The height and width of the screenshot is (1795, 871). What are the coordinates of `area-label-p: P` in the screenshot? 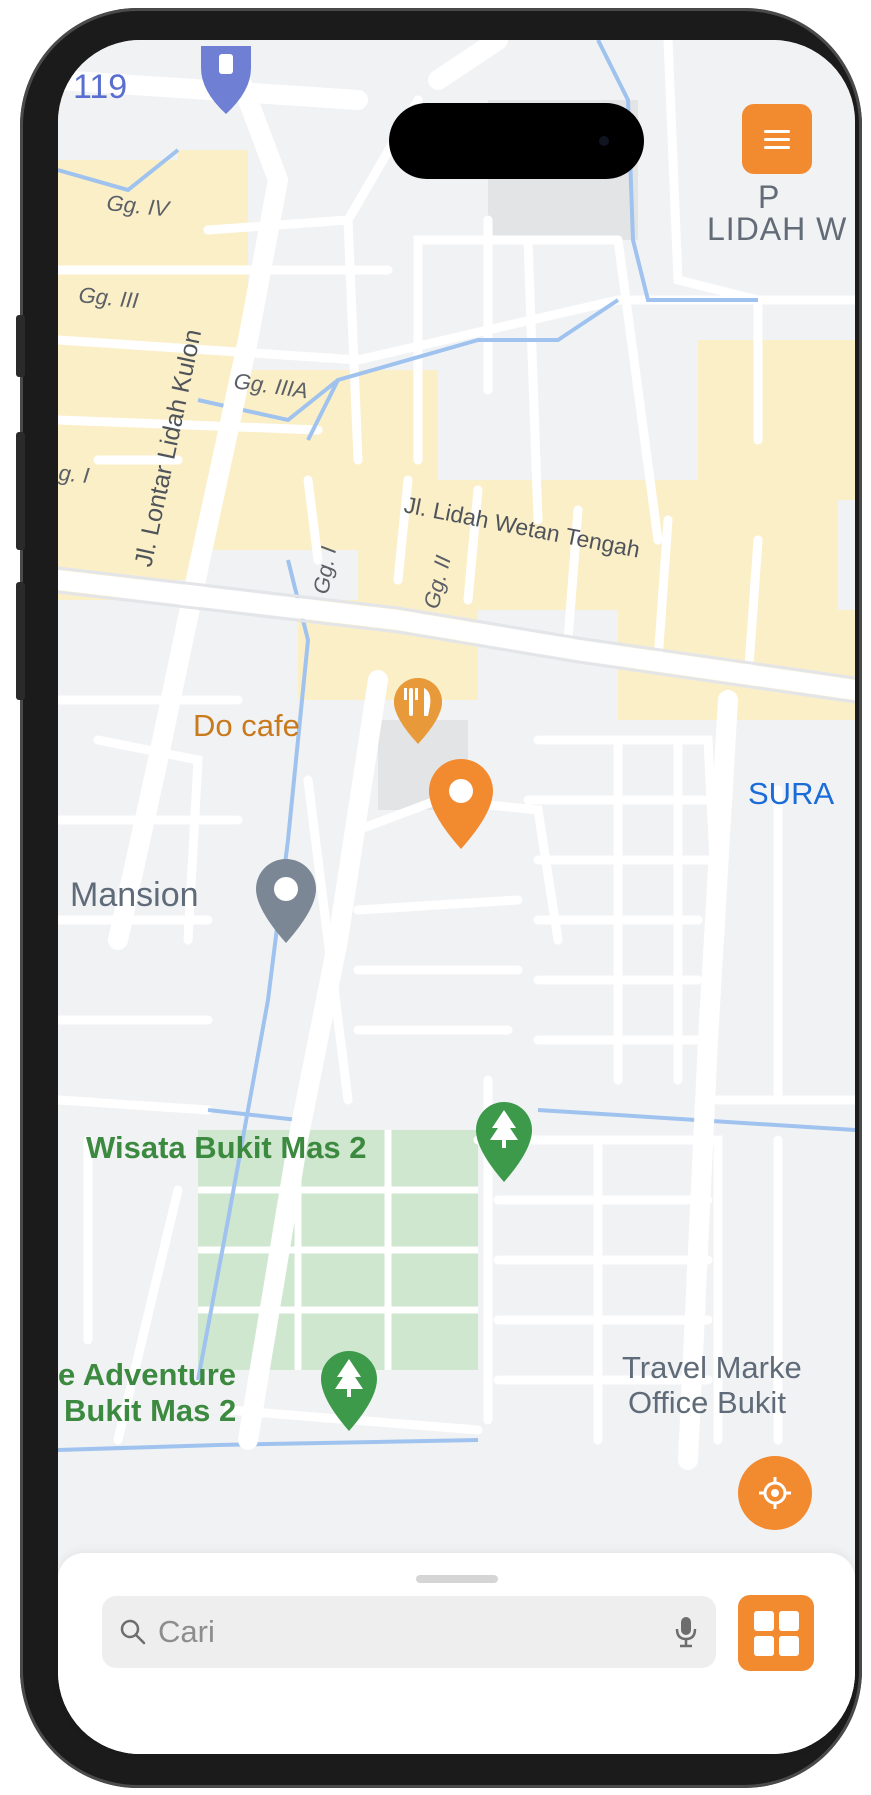 It's located at (768, 197).